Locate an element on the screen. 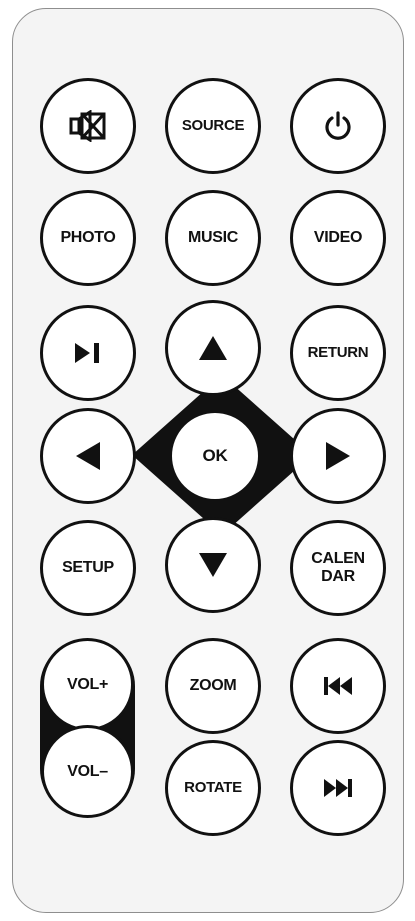 Image resolution: width=415 pixels, height=921 pixels. previous-button is located at coordinates (338, 686).